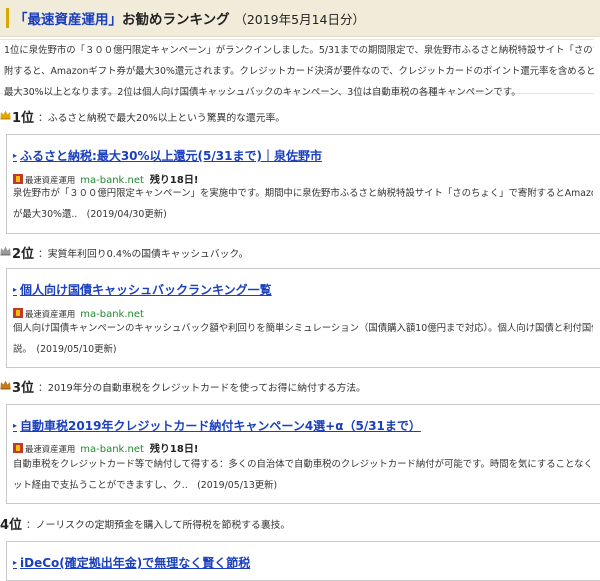 This screenshot has width=600, height=581. Describe the element at coordinates (142, 289) in the screenshot. I see `article-link: 個人向け国債キャッシュバックランキング一覧` at that location.